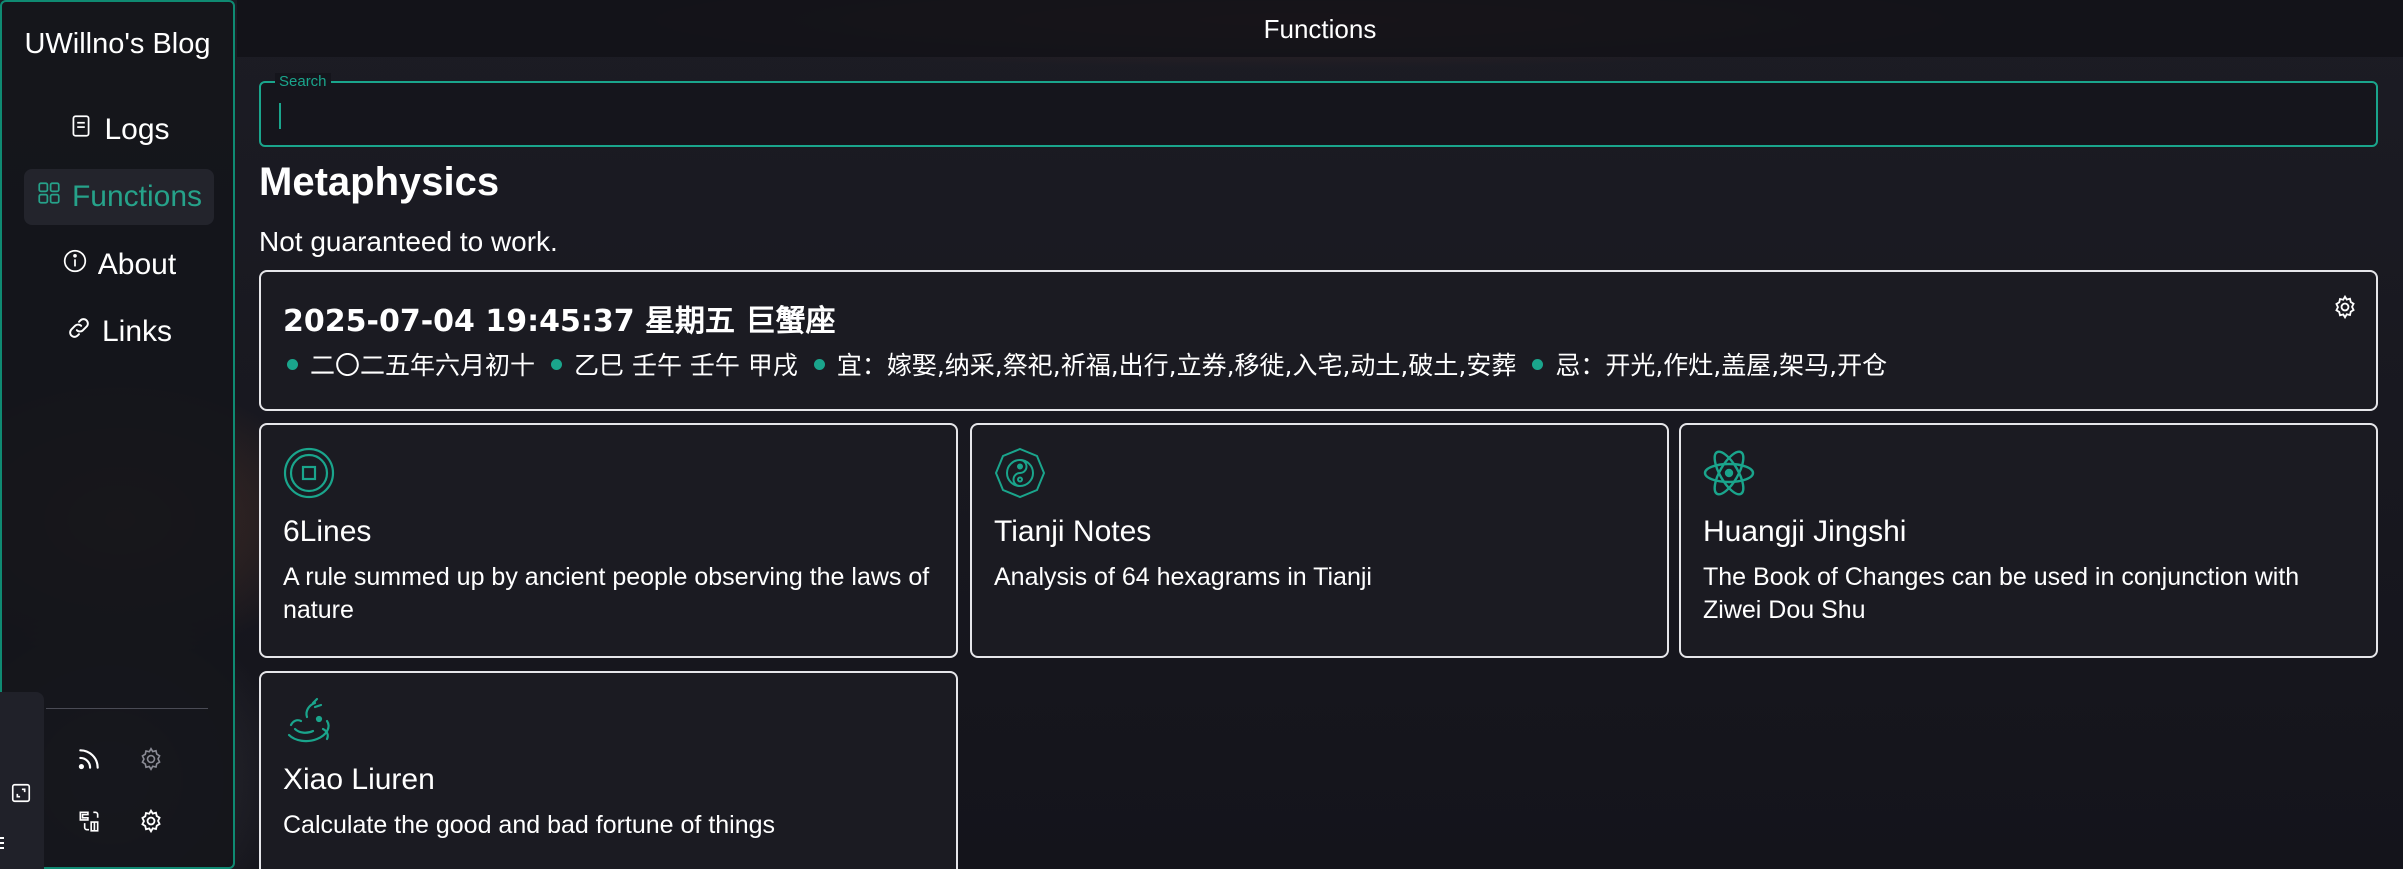 The height and width of the screenshot is (869, 2403). Describe the element at coordinates (1183, 577) in the screenshot. I see `function-description: Analysis of 64 hexagrams in Tianji` at that location.